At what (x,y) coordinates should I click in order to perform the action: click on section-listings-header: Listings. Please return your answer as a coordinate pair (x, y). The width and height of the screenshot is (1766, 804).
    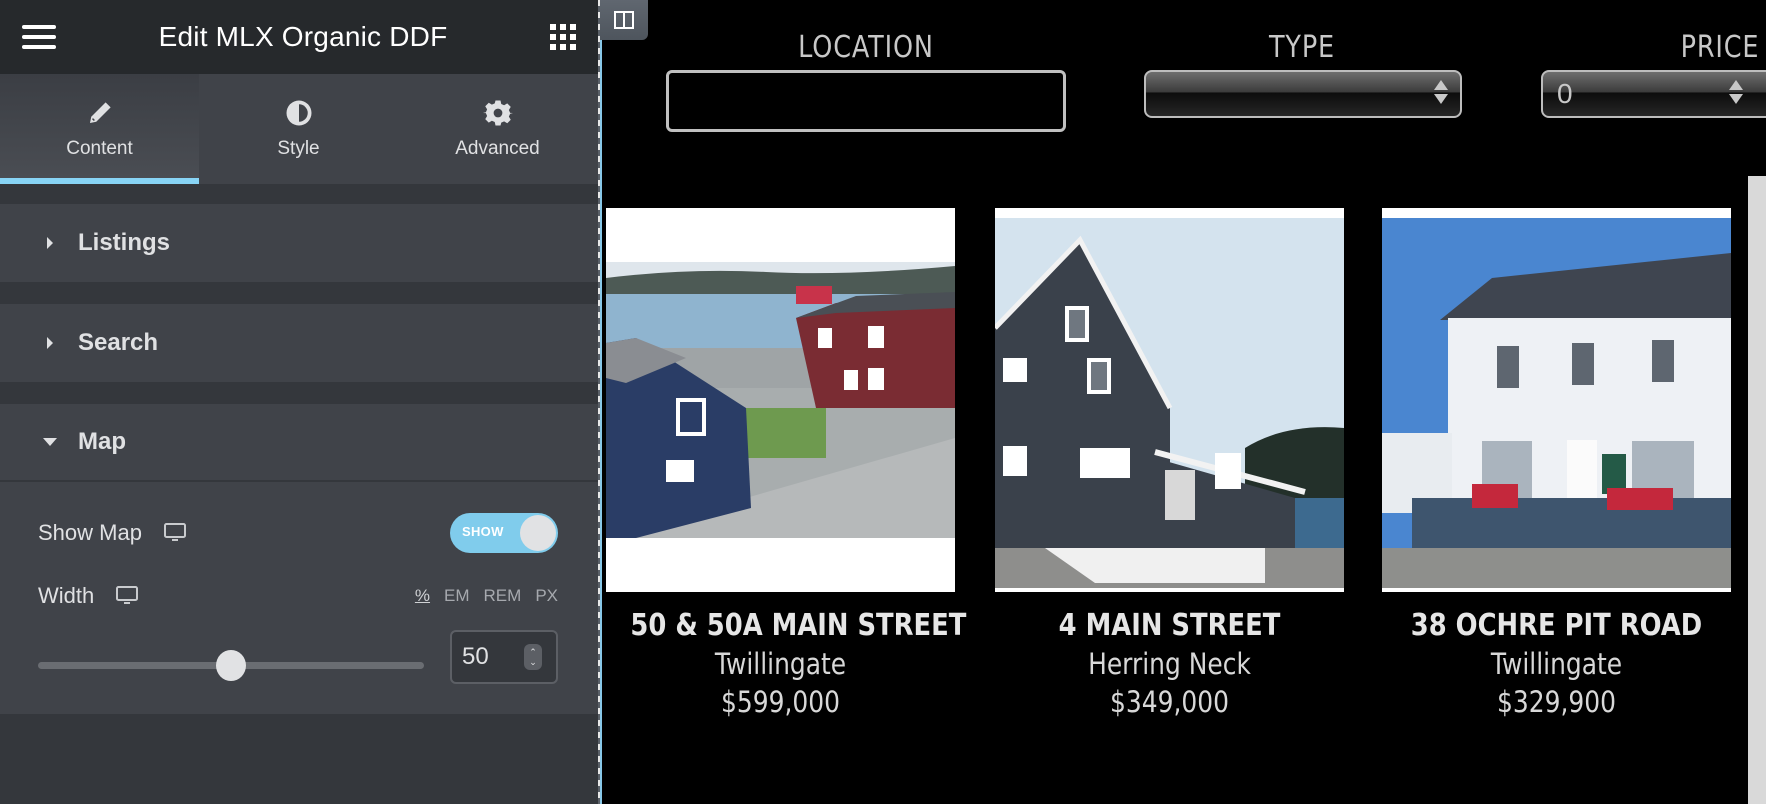
    Looking at the image, I should click on (299, 243).